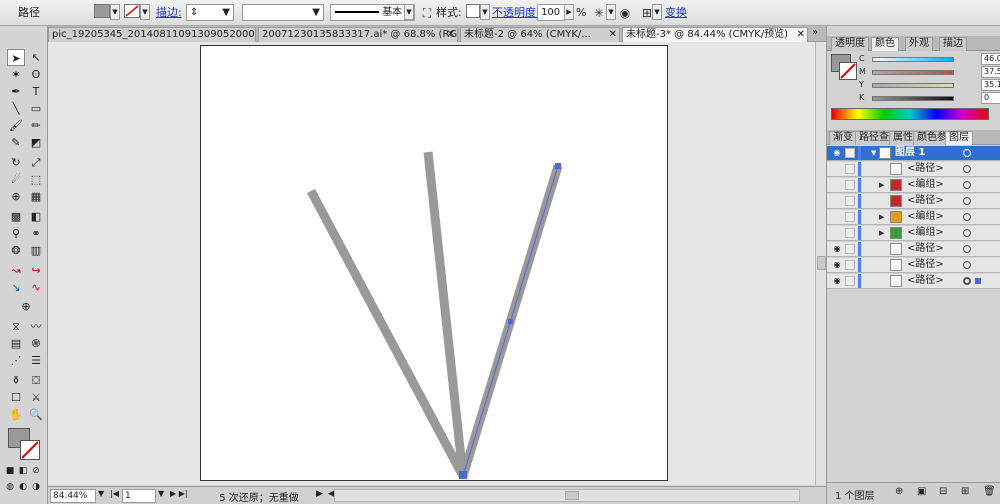 The image size is (1000, 504). I want to click on artboard-number-field: 1, so click(139, 496).